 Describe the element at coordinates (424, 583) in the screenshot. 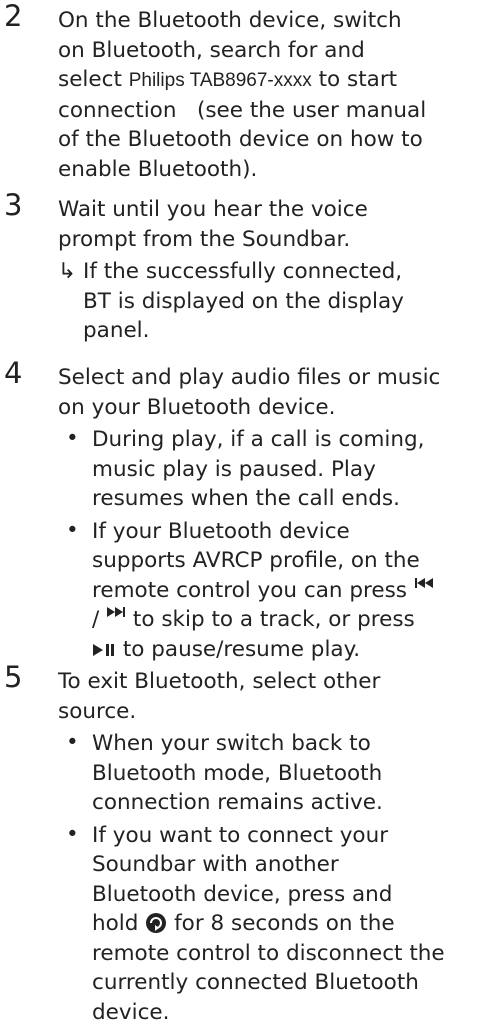

I see `prev-icon` at that location.